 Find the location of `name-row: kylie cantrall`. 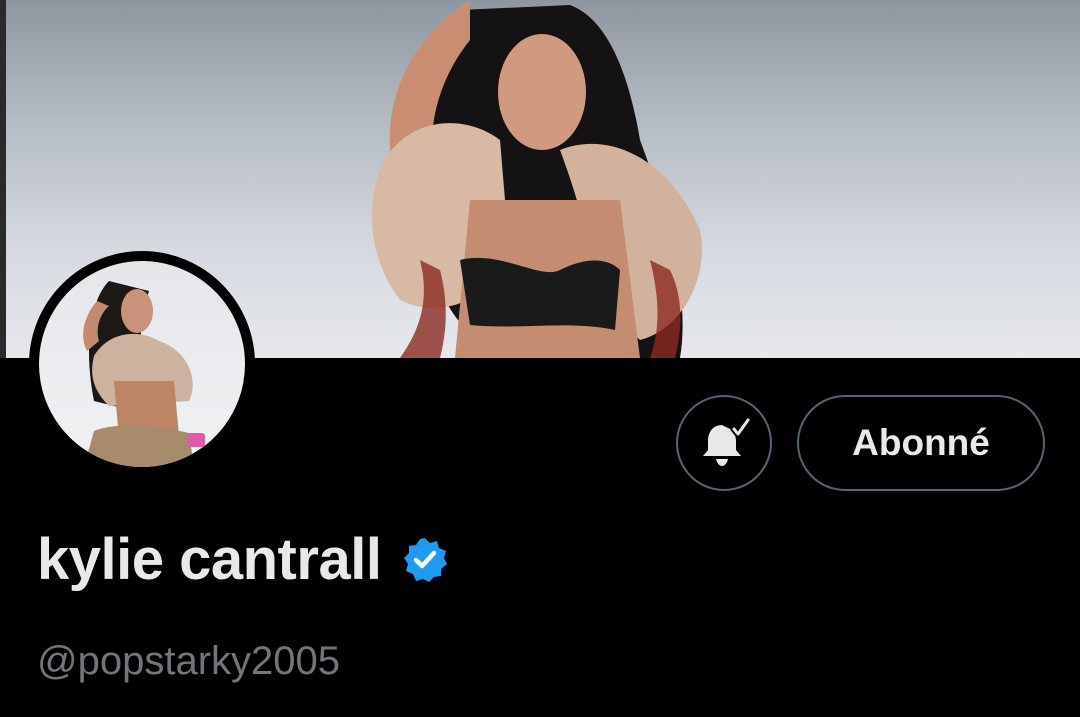

name-row: kylie cantrall is located at coordinates (243, 560).